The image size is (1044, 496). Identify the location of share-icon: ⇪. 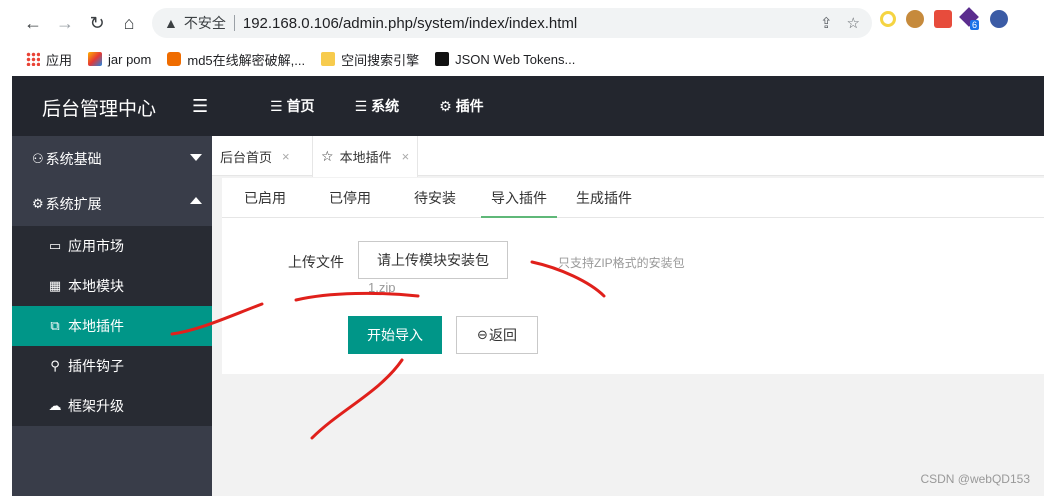
(826, 23).